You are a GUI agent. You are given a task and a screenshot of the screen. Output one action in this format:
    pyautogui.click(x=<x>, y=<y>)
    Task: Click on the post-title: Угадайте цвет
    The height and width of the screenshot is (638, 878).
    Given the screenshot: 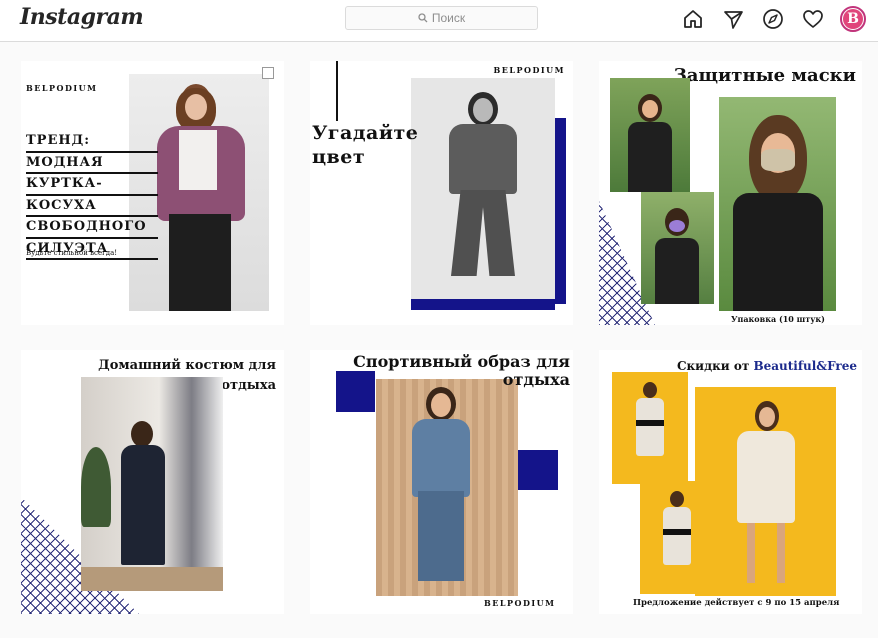 What is the action you would take?
    pyautogui.click(x=365, y=145)
    